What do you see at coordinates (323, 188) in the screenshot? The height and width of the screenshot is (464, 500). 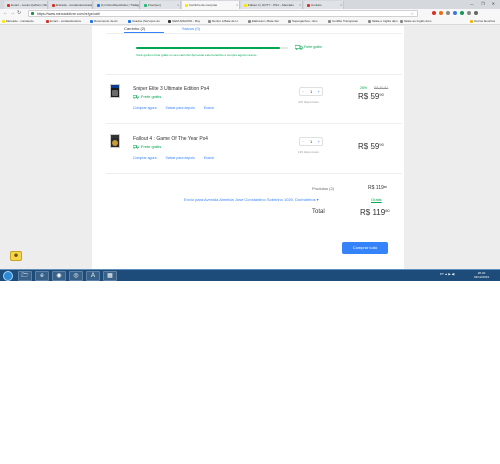 I see `products-label: Produtos (2)` at bounding box center [323, 188].